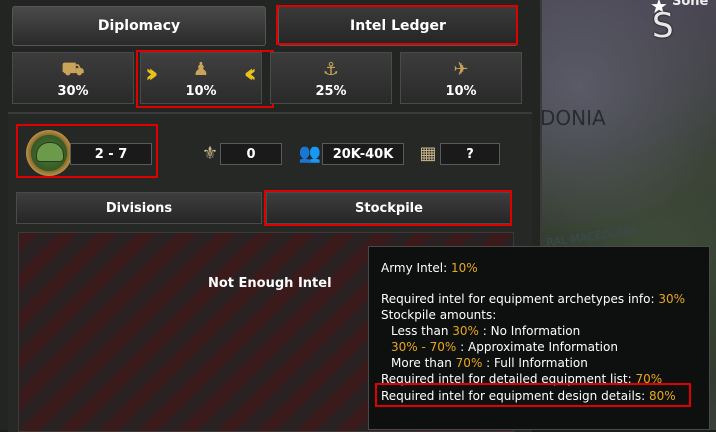 This screenshot has width=716, height=432. I want to click on tooltip-line-more: More than 70% : Full Information, so click(489, 363).